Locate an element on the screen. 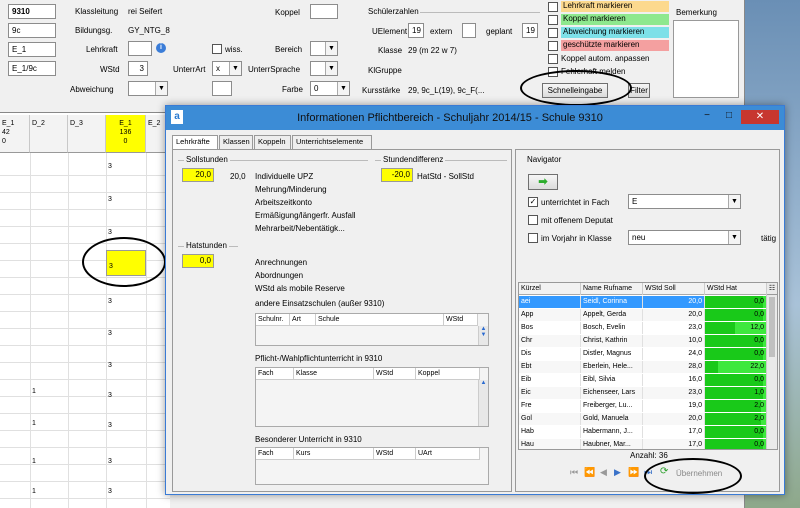 This screenshot has height=508, width=800. deputat-checkbox is located at coordinates (533, 220).